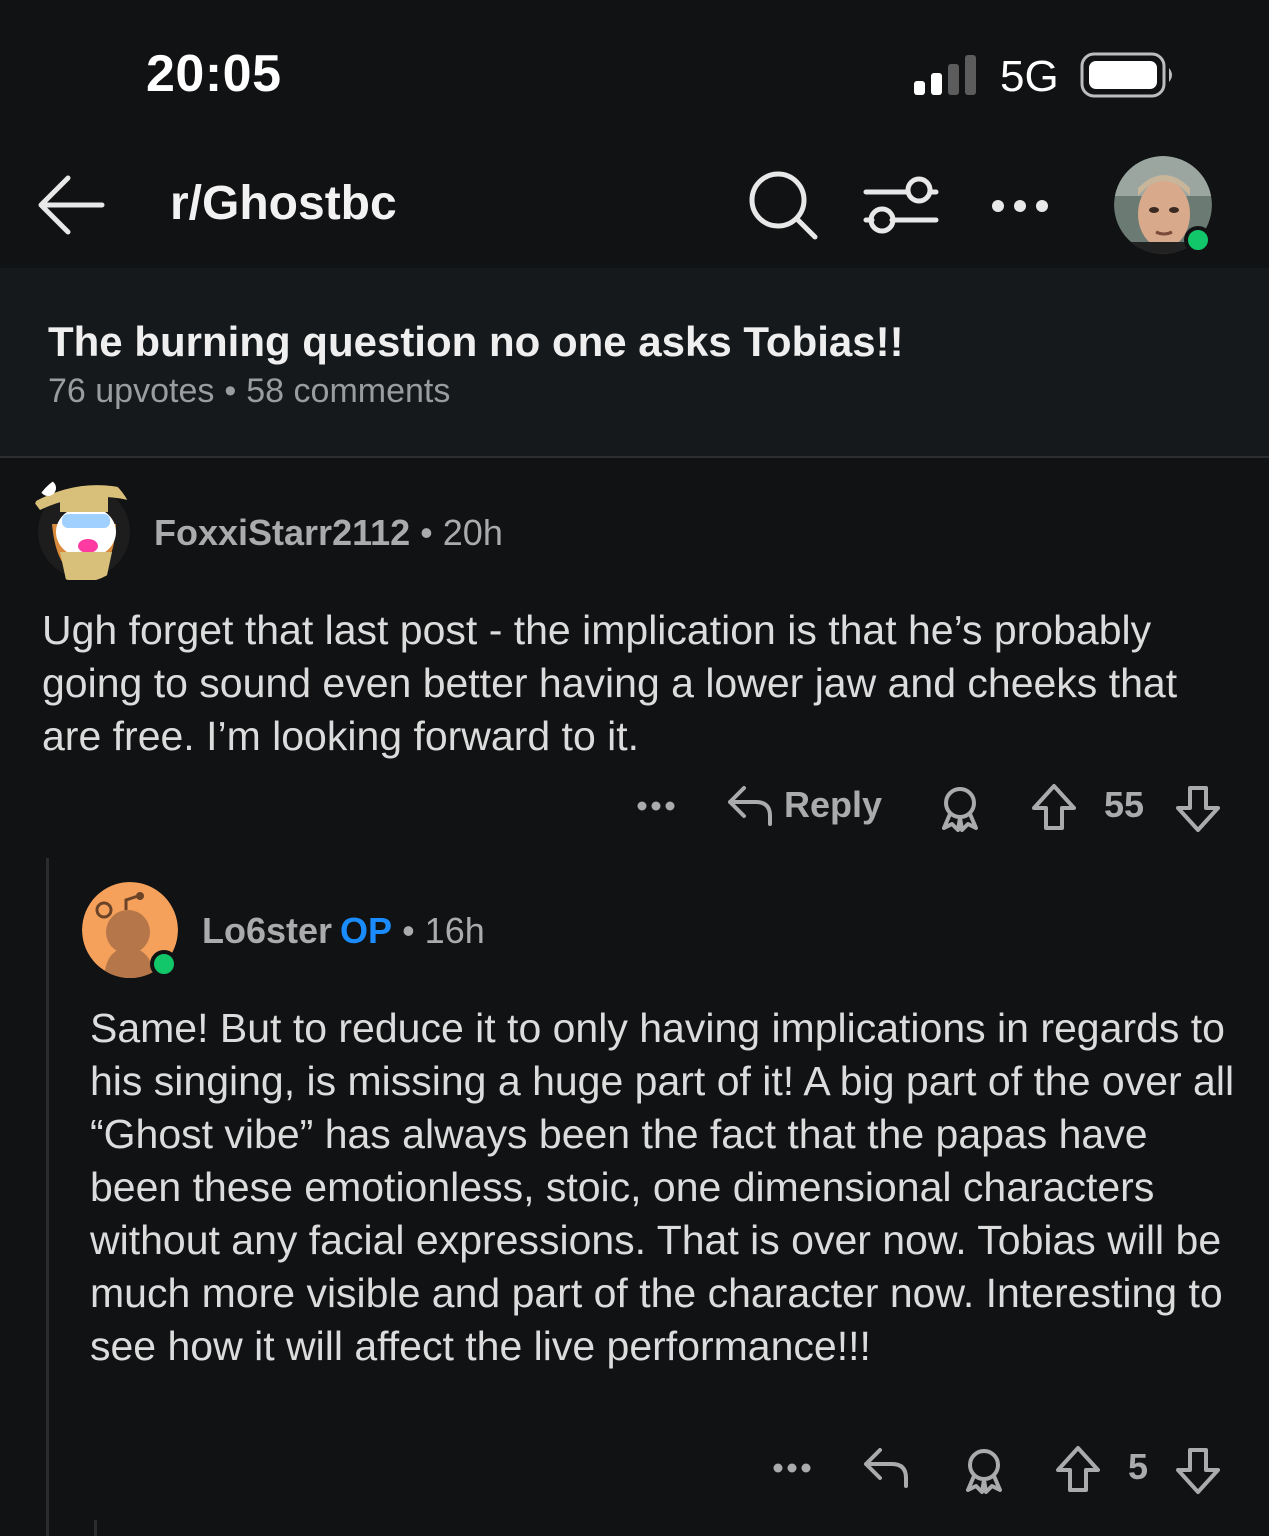 Image resolution: width=1269 pixels, height=1536 pixels. Describe the element at coordinates (634, 75) in the screenshot. I see `status-bar: 20:05 5G` at that location.